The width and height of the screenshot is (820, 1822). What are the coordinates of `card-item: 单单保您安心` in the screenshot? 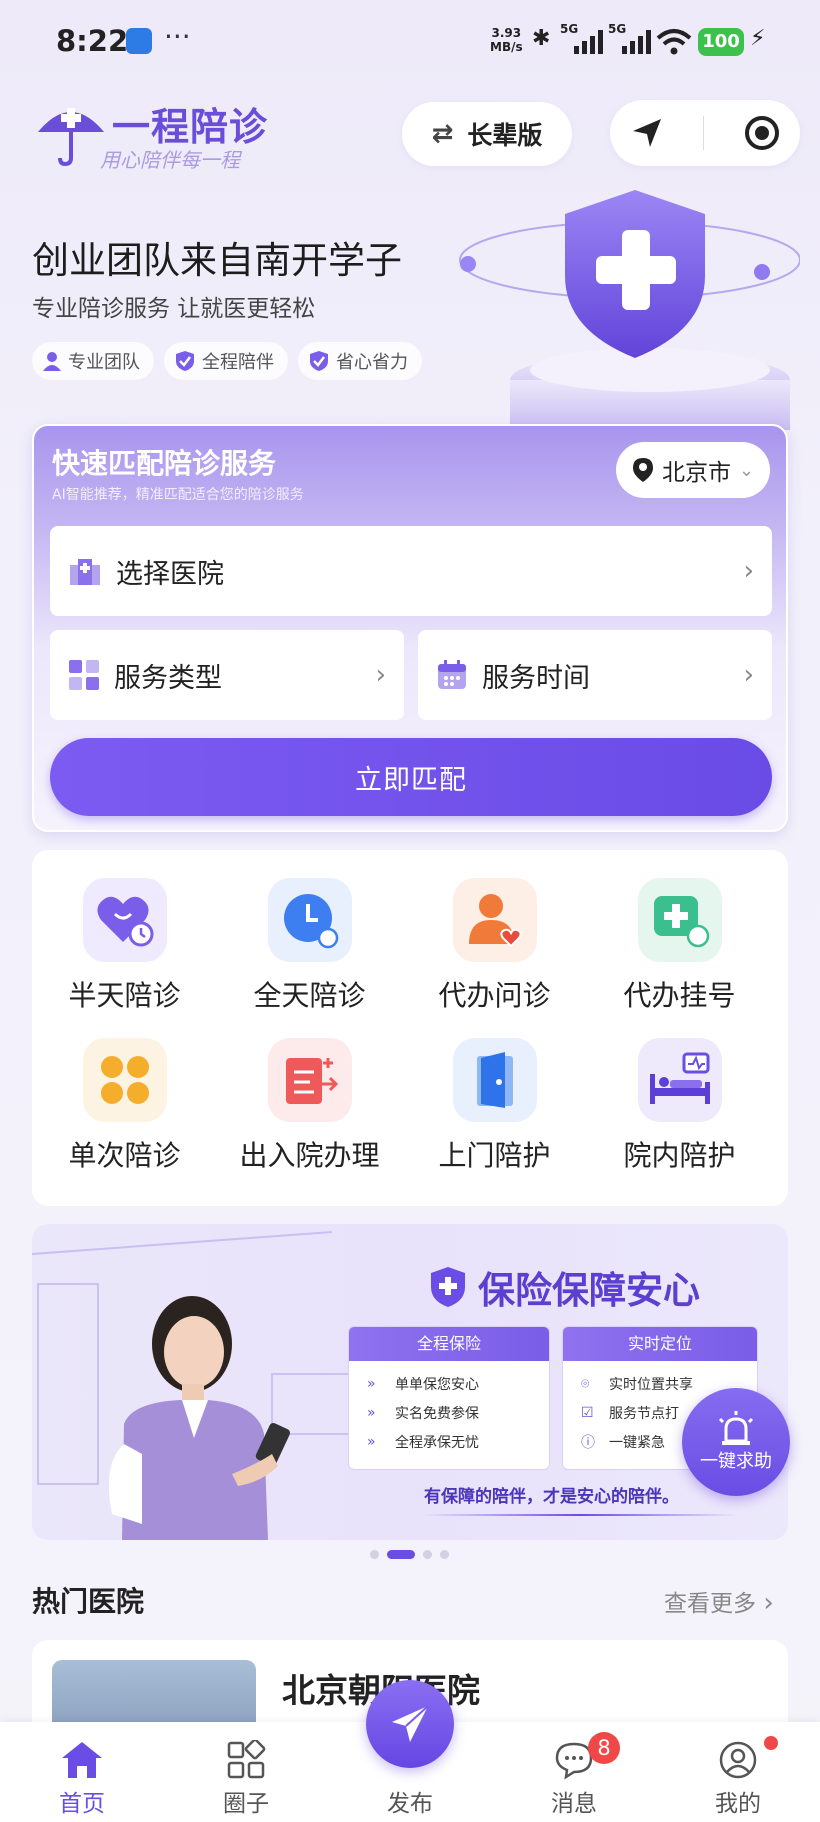 It's located at (437, 1384).